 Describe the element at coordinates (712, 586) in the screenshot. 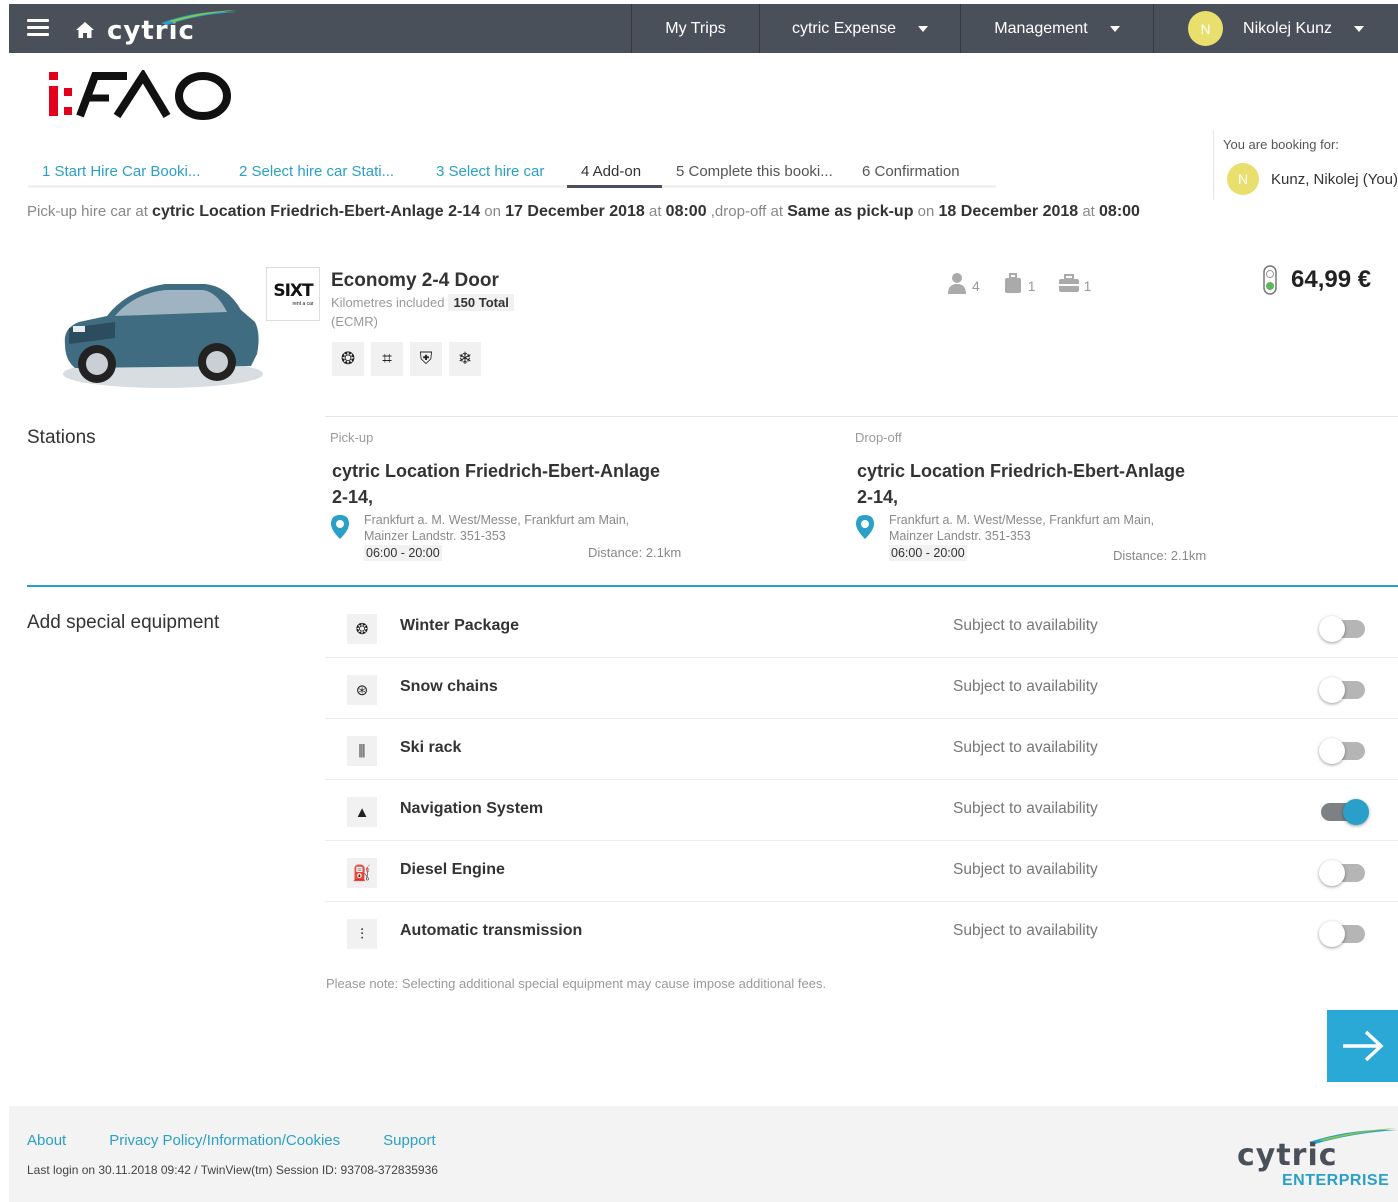

I see `section-divider` at that location.